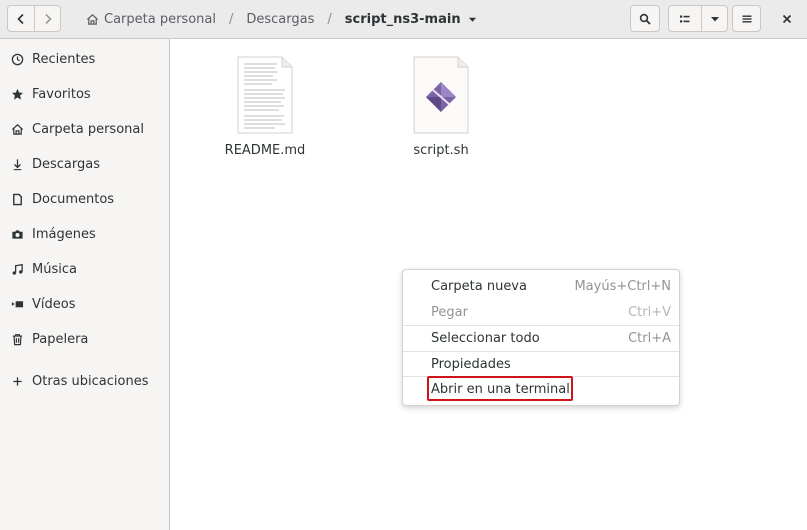 The height and width of the screenshot is (530, 807). Describe the element at coordinates (622, 286) in the screenshot. I see `menu-item-shortcut: Mayús+Ctrl+N` at that location.